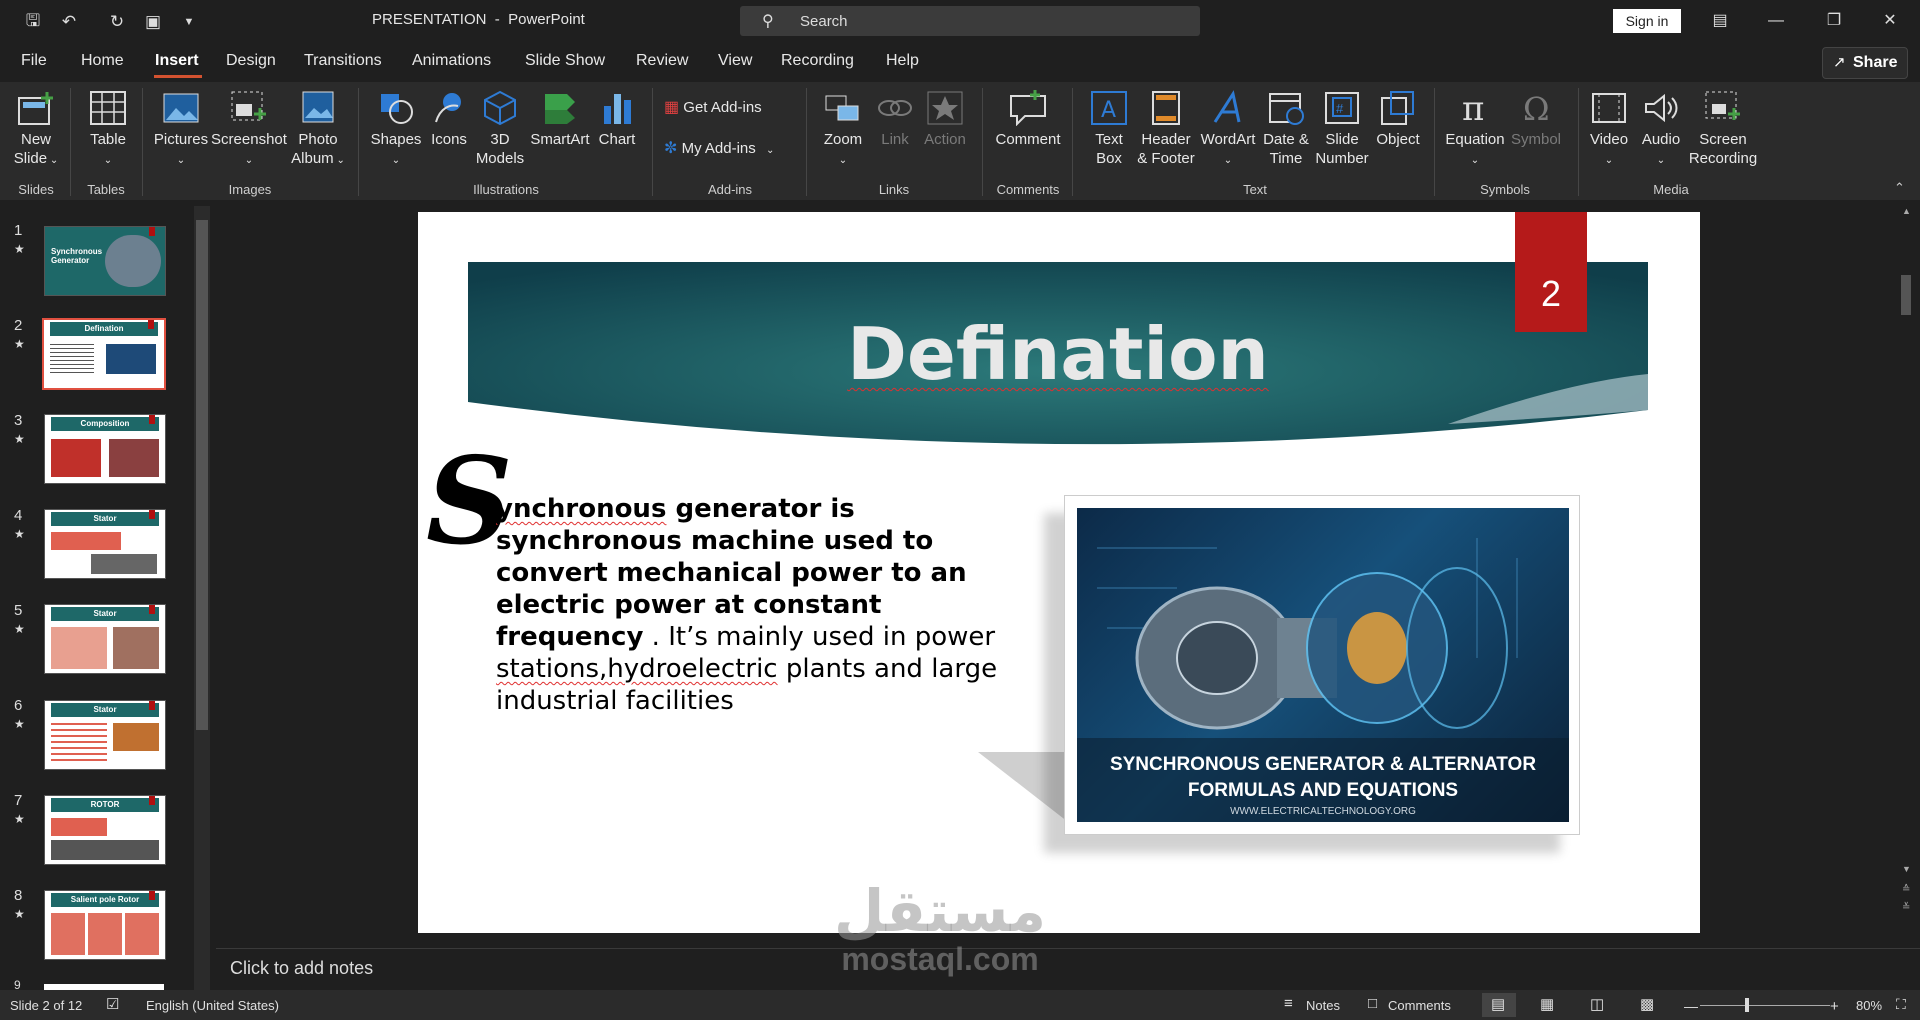 Image resolution: width=1920 pixels, height=1020 pixels. Describe the element at coordinates (960, 62) in the screenshot. I see `ribbon-tabs` at that location.